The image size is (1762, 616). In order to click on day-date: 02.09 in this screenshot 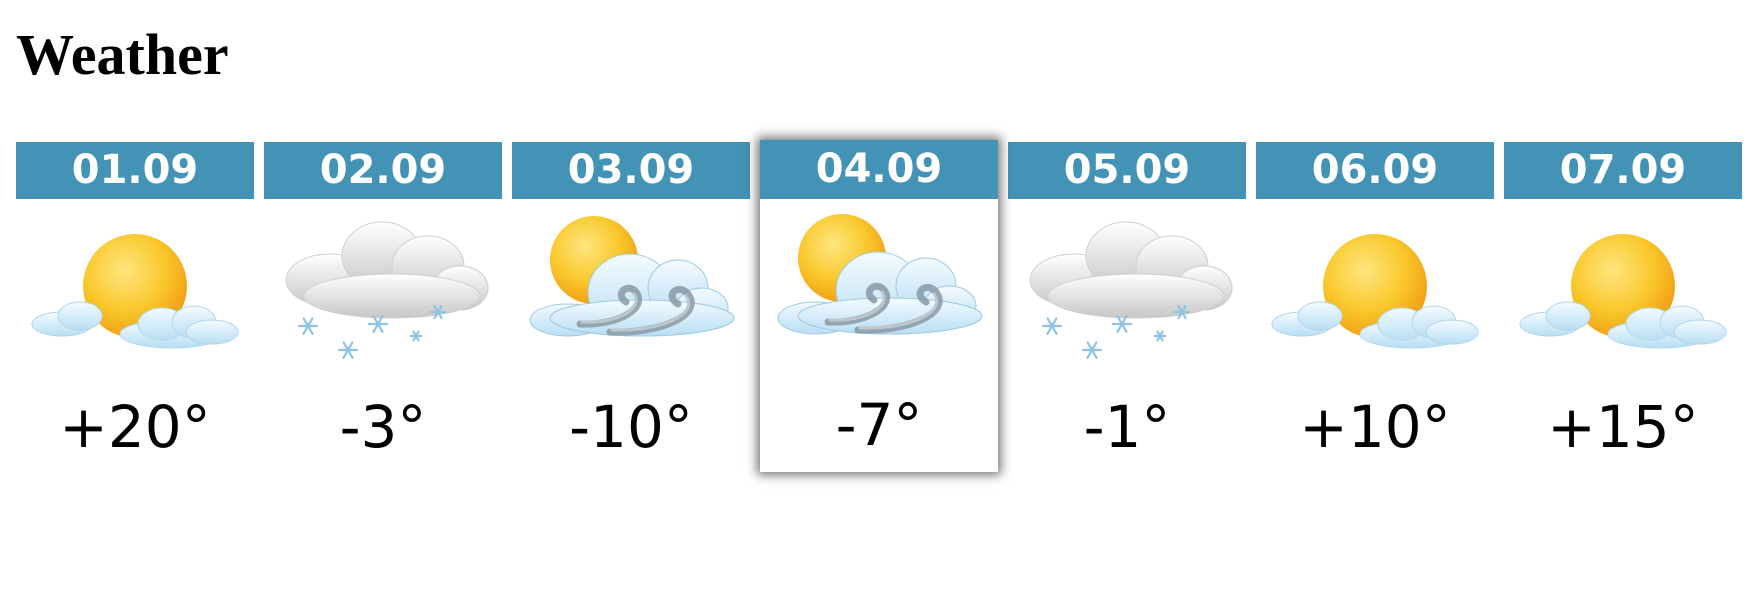, I will do `click(383, 170)`.